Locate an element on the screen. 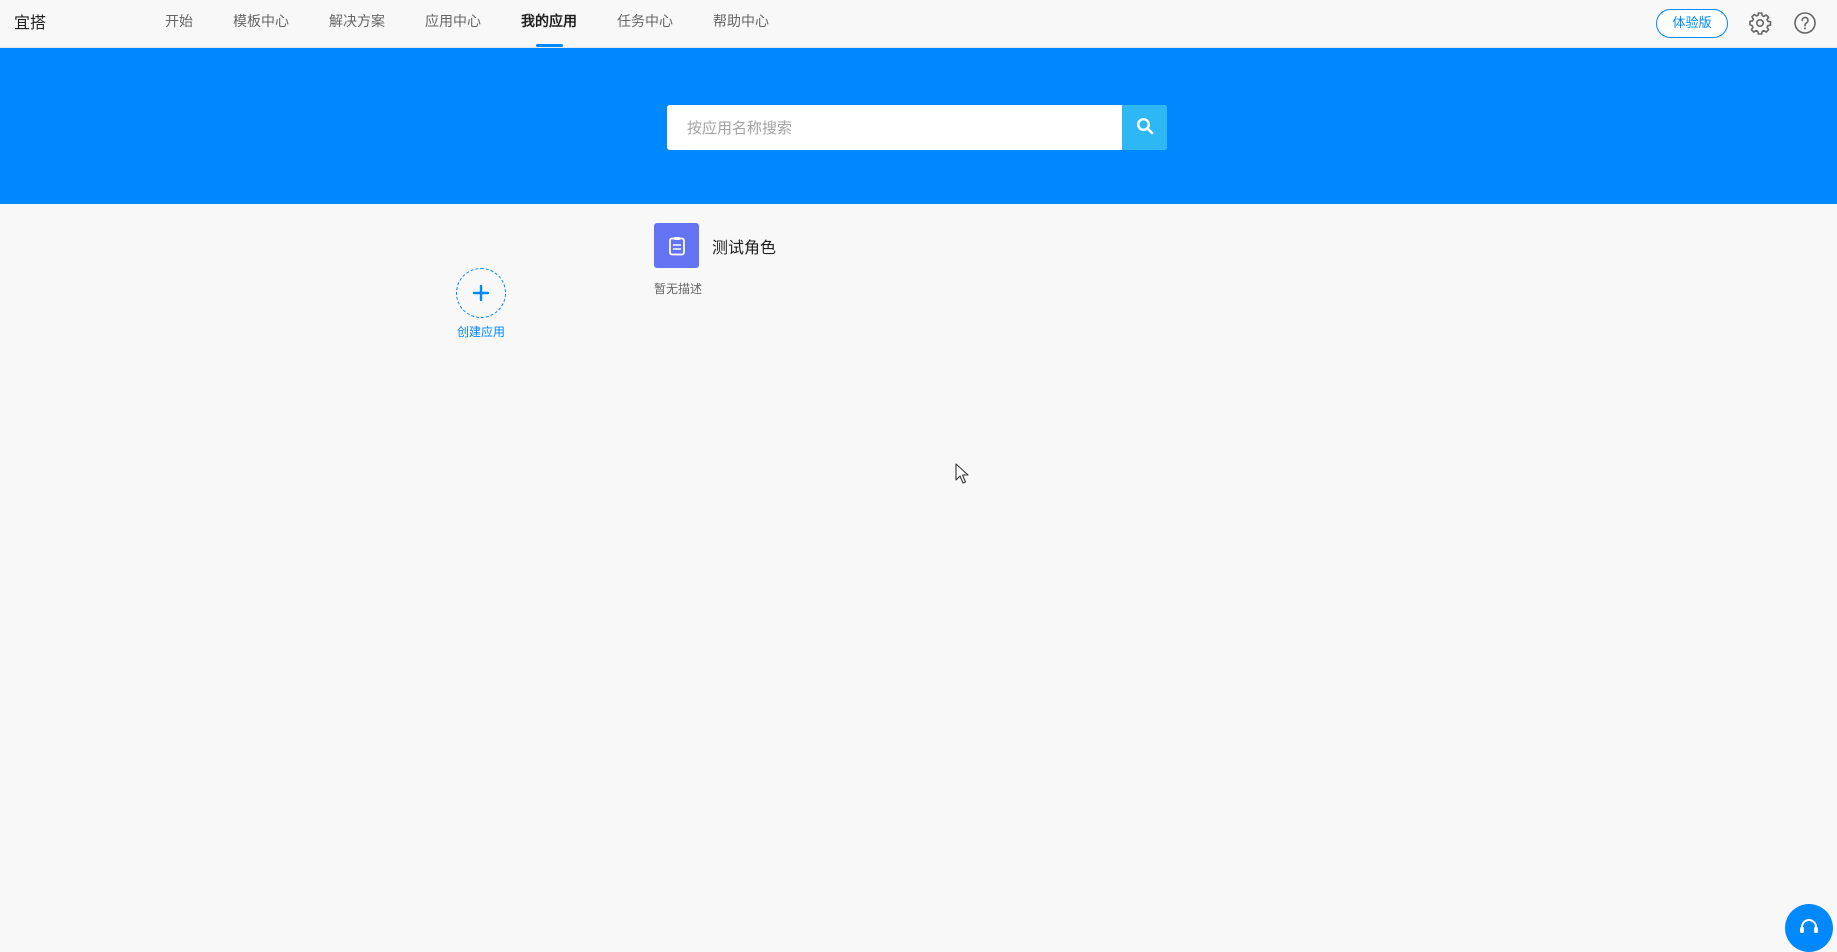 The image size is (1837, 952). help-icon is located at coordinates (1805, 23).